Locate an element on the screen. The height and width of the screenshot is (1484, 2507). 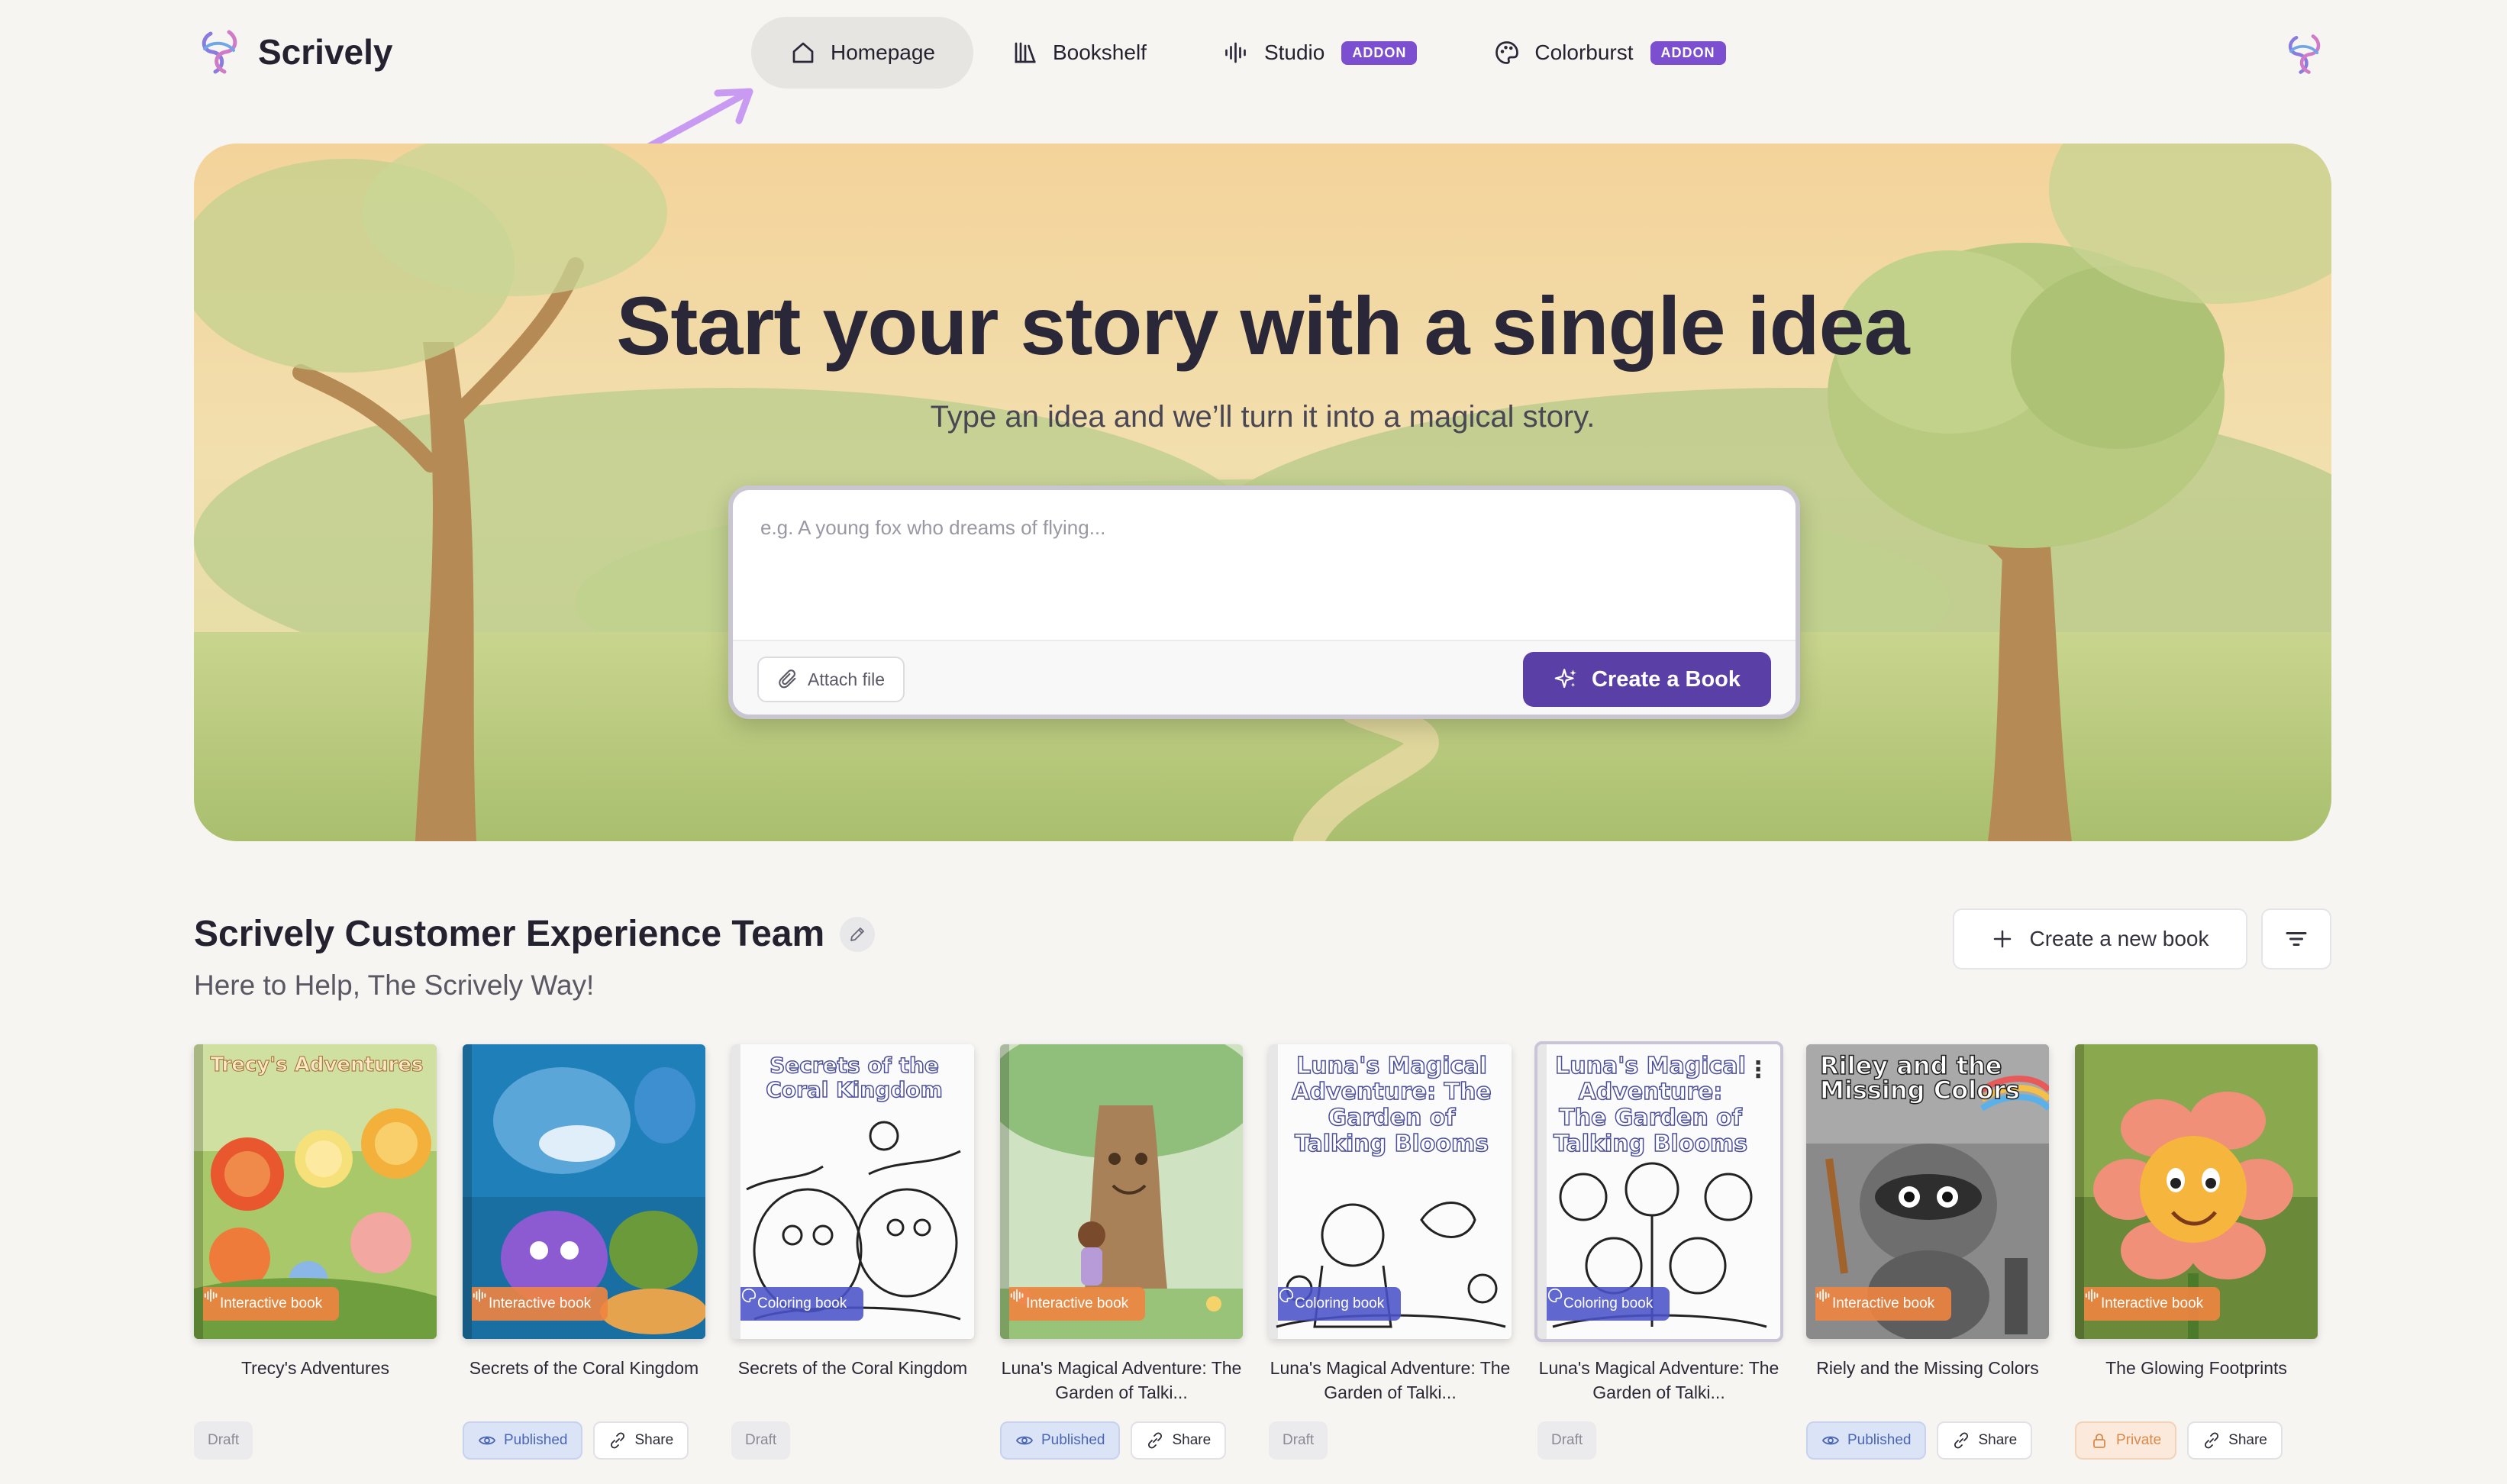
addon-badge: ADDON is located at coordinates (1379, 52).